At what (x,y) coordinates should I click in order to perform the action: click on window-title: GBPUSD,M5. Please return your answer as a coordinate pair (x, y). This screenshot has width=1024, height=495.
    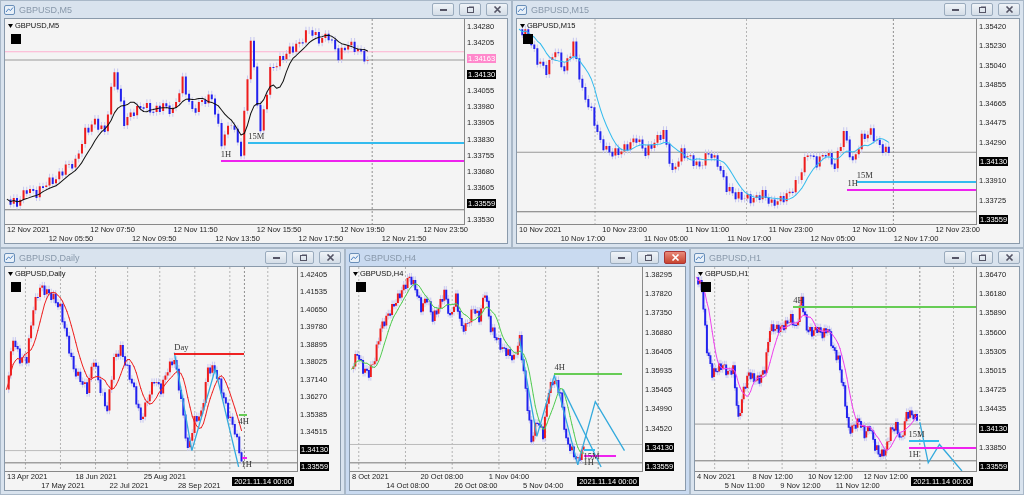
    Looking at the image, I should click on (46, 9).